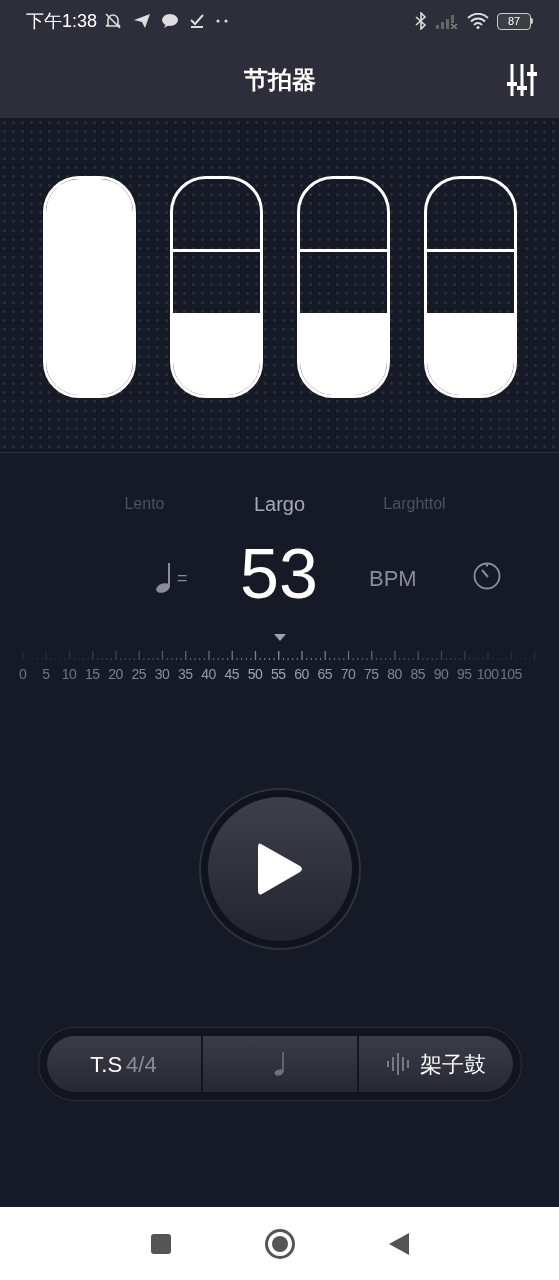 This screenshot has height=1280, width=559. What do you see at coordinates (142, 21) in the screenshot?
I see `send-icon` at bounding box center [142, 21].